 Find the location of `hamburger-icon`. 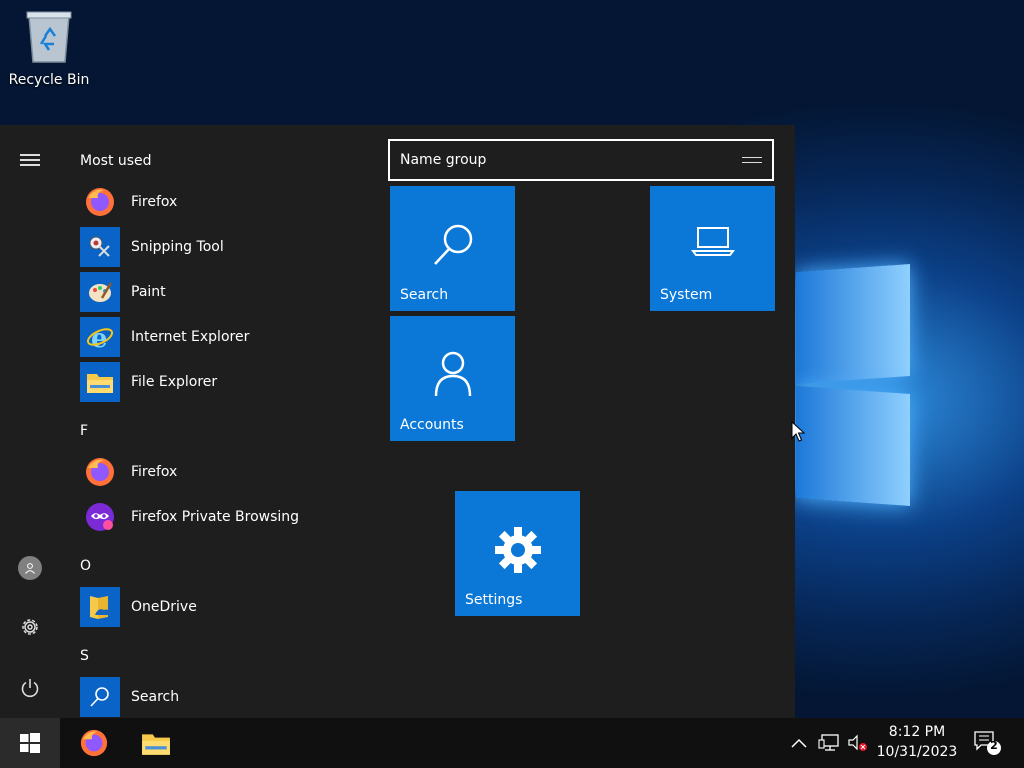

hamburger-icon is located at coordinates (30, 160).